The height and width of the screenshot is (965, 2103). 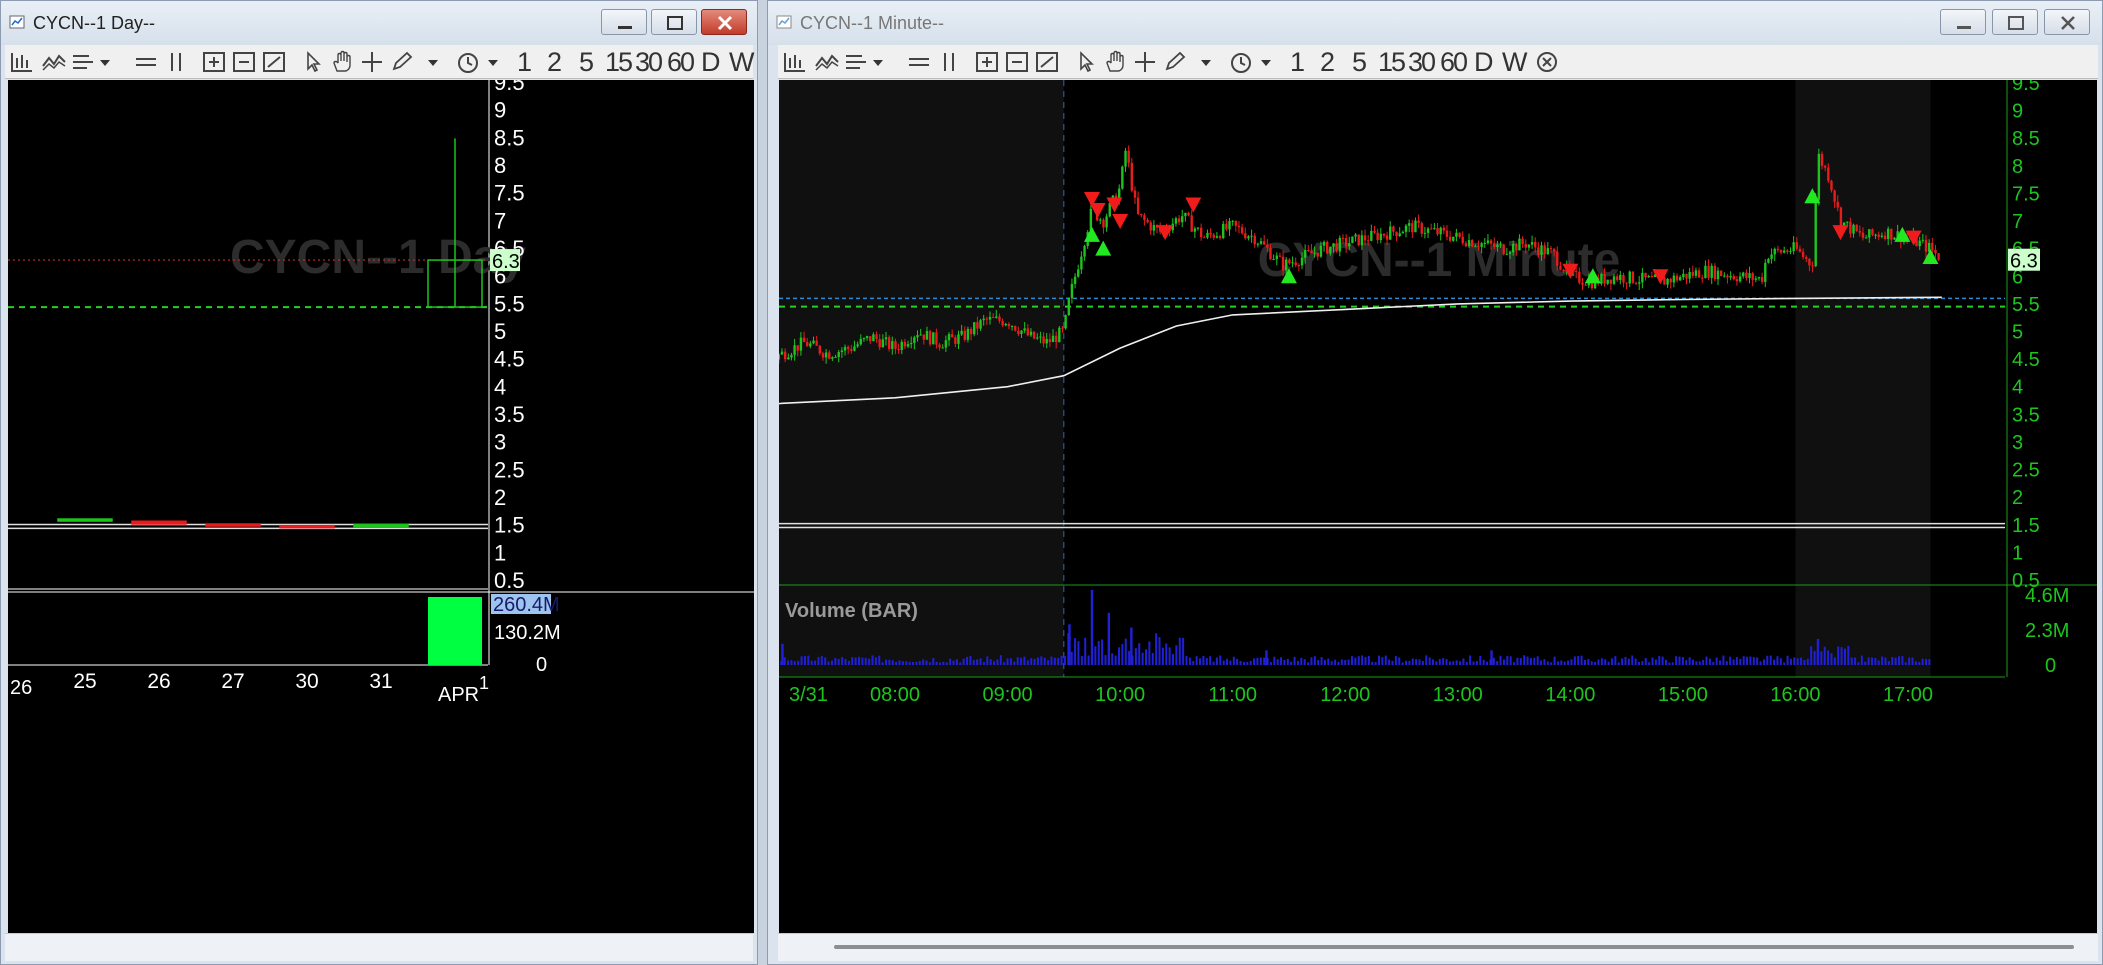 What do you see at coordinates (1435, 23) in the screenshot?
I see `window-titlebar: CYCN--1 Minute--` at bounding box center [1435, 23].